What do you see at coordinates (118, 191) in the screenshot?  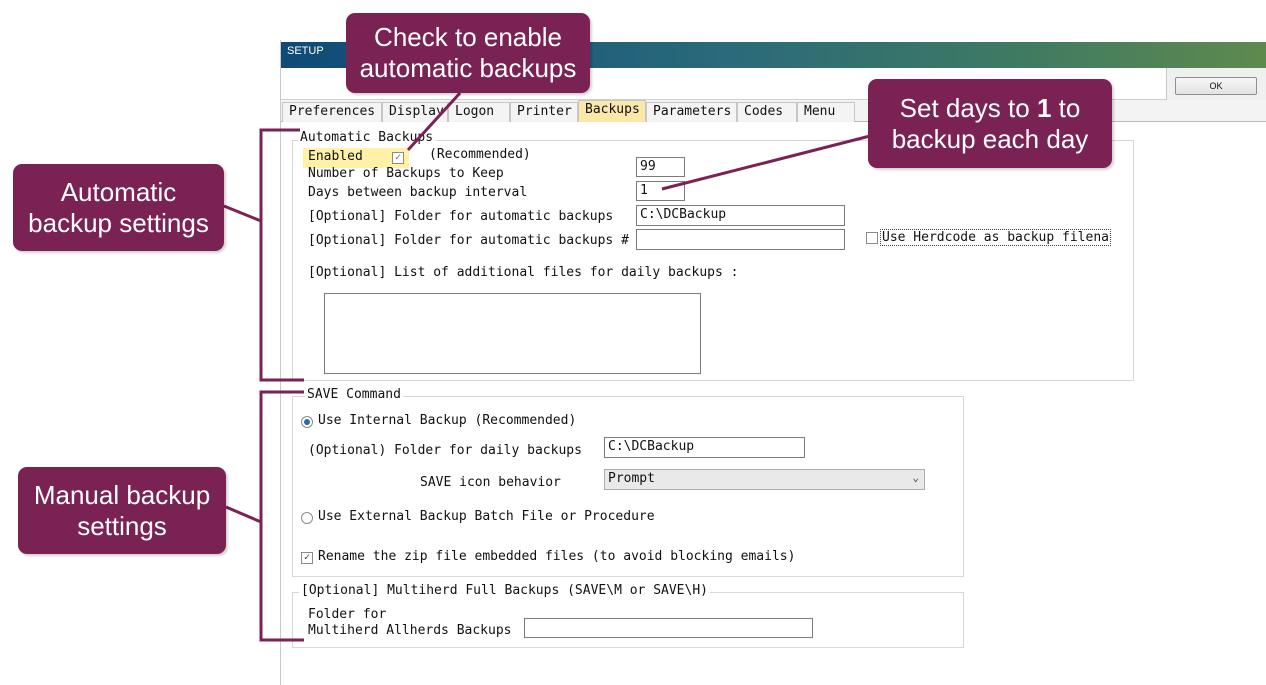 I see `callout-automatic-line1: Automatic` at bounding box center [118, 191].